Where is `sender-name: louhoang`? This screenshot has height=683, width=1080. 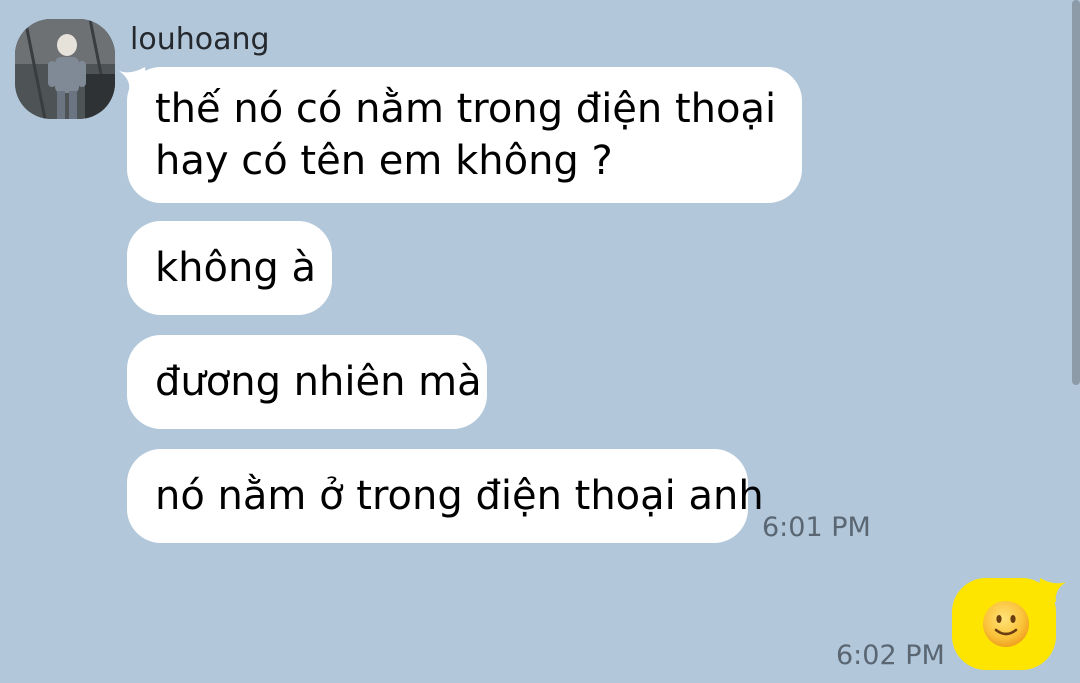 sender-name: louhoang is located at coordinates (200, 39).